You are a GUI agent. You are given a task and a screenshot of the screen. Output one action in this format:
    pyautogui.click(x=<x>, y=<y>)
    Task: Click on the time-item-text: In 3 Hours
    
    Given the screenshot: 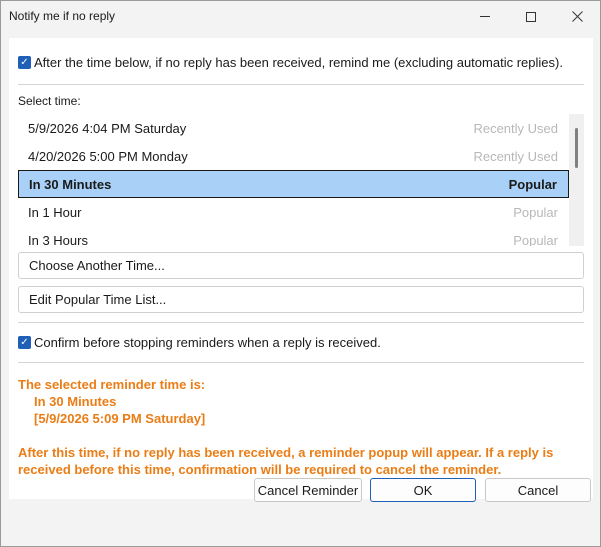 What is the action you would take?
    pyautogui.click(x=58, y=239)
    